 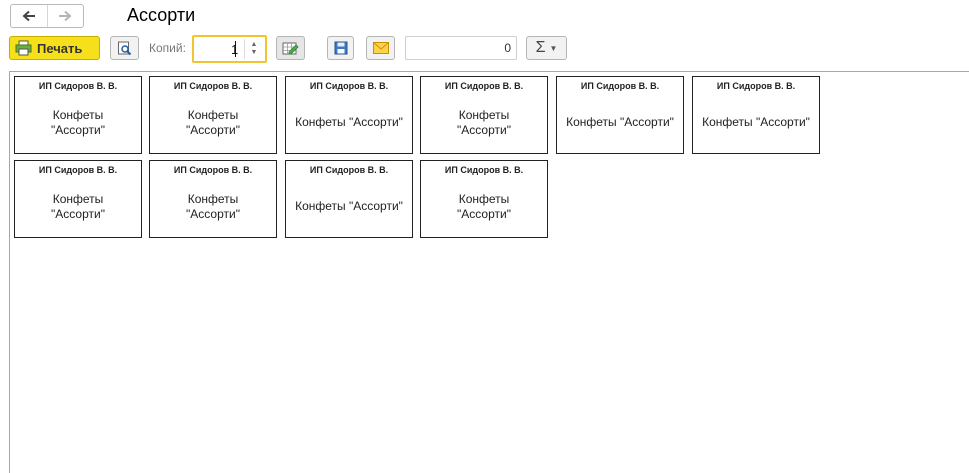 I want to click on preview-button, so click(x=124, y=48).